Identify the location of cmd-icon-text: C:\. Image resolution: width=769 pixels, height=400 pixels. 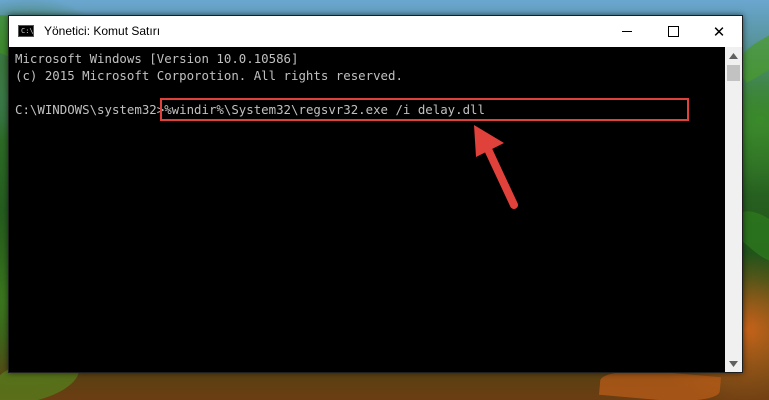
(27, 31).